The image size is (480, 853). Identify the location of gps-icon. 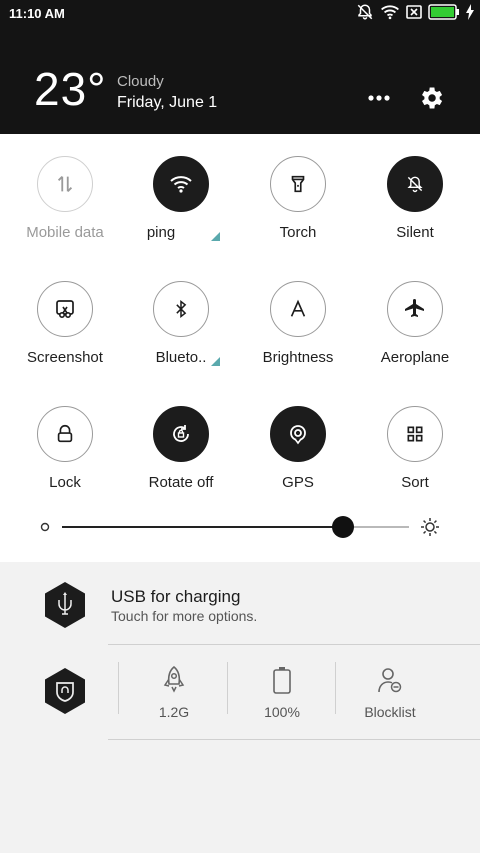
(298, 435).